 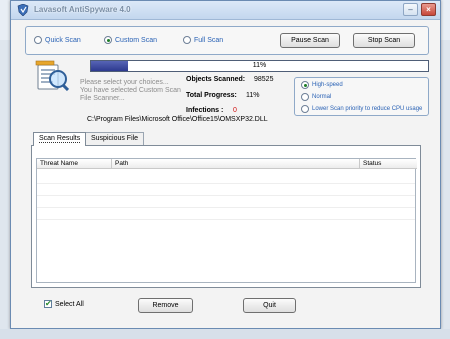 I want to click on quick-scan-label: Quick Scan, so click(x=63, y=40).